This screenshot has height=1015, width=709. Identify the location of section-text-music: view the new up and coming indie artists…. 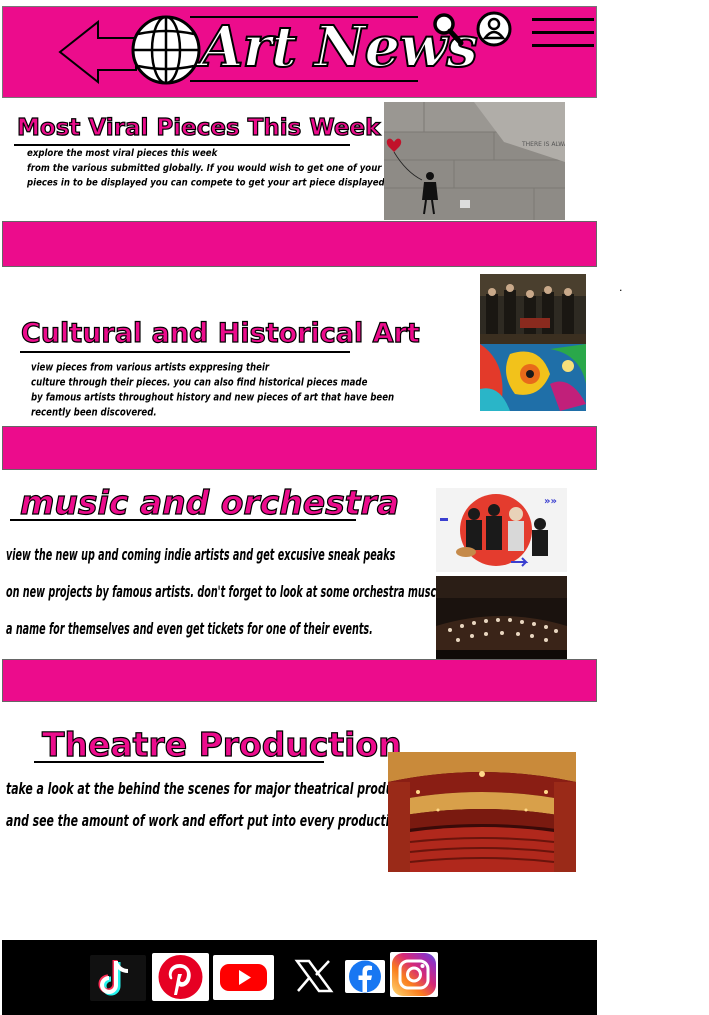
(254, 591).